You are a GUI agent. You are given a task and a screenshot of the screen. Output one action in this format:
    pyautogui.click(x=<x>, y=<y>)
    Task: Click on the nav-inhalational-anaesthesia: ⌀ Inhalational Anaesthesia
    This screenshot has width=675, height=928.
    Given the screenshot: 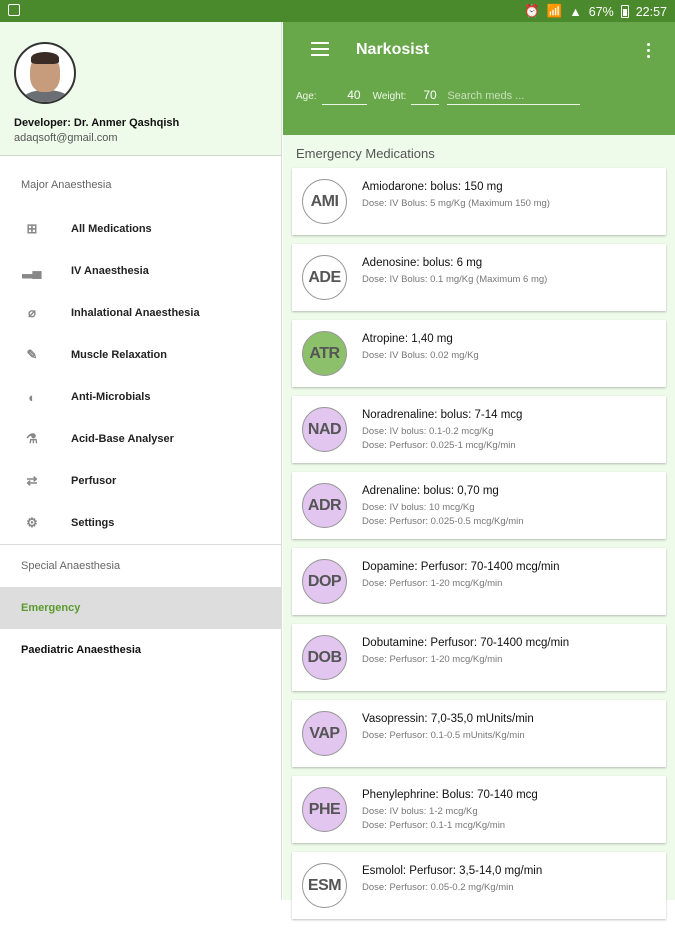 What is the action you would take?
    pyautogui.click(x=140, y=313)
    